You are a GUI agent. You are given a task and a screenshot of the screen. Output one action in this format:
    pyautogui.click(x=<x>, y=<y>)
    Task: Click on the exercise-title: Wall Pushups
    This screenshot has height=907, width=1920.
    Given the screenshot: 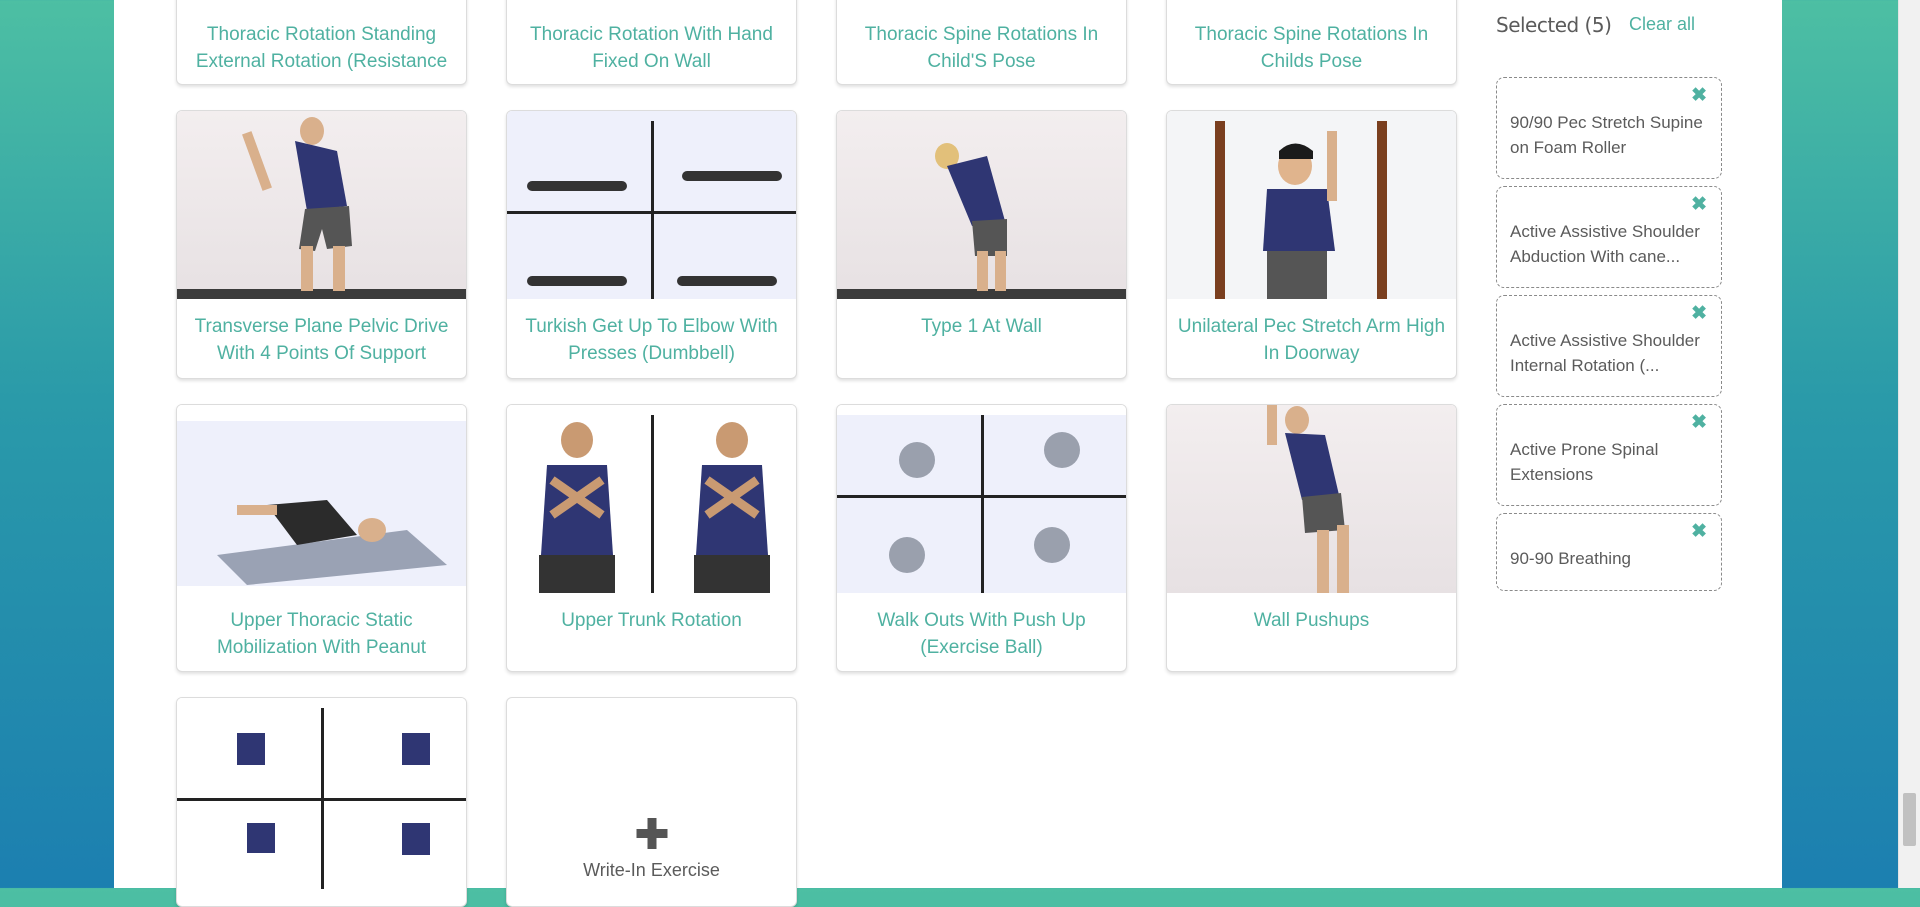 What is the action you would take?
    pyautogui.click(x=1311, y=620)
    